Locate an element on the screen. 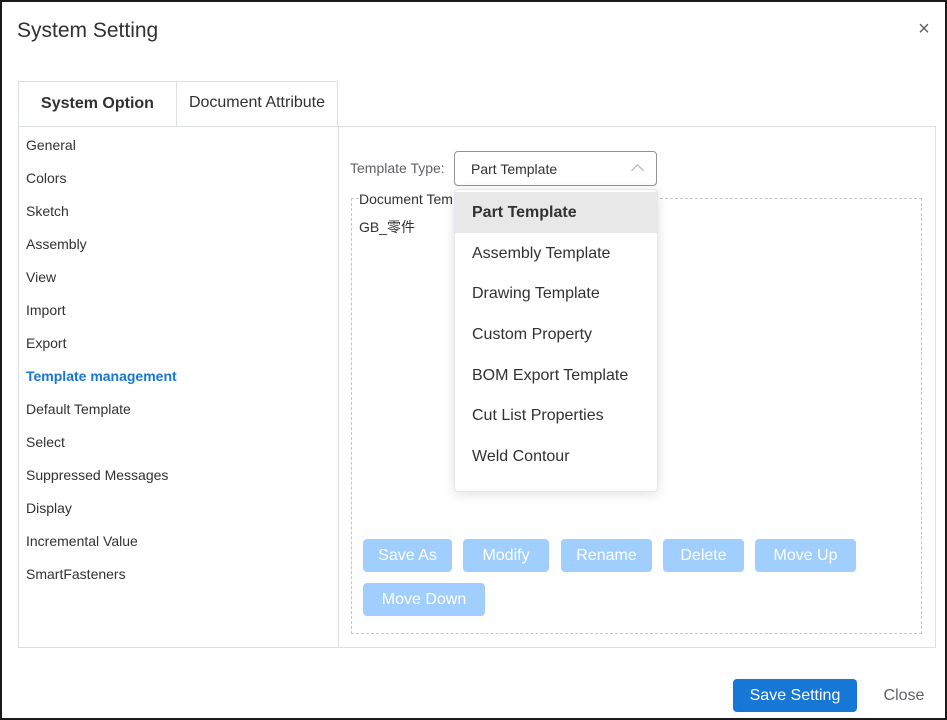 The image size is (947, 720). modify-button: Modify is located at coordinates (506, 555).